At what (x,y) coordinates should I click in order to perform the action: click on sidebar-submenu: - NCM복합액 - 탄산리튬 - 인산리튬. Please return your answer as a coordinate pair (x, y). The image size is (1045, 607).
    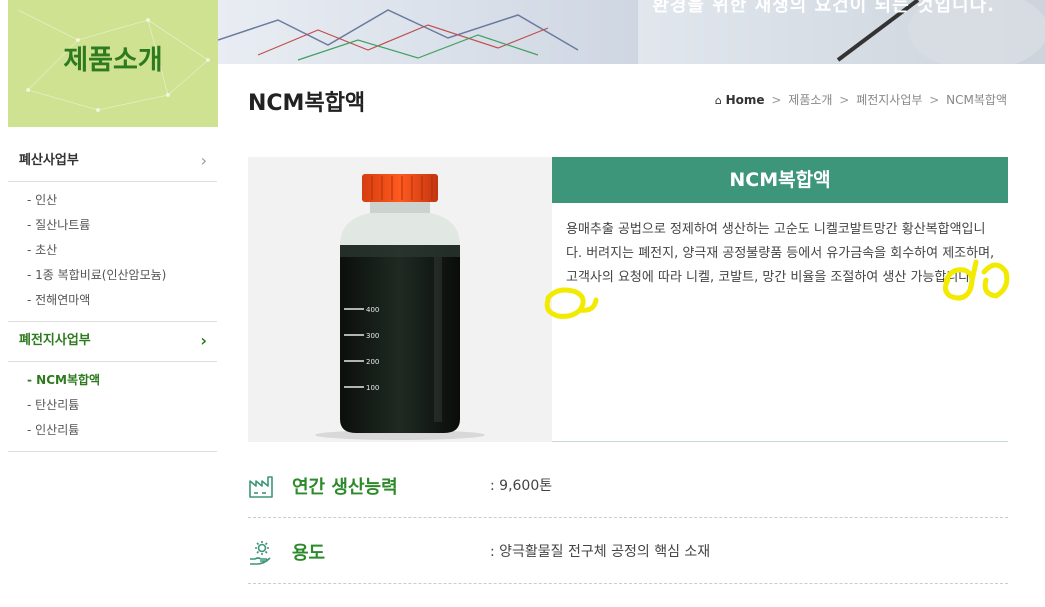
    Looking at the image, I should click on (112, 407).